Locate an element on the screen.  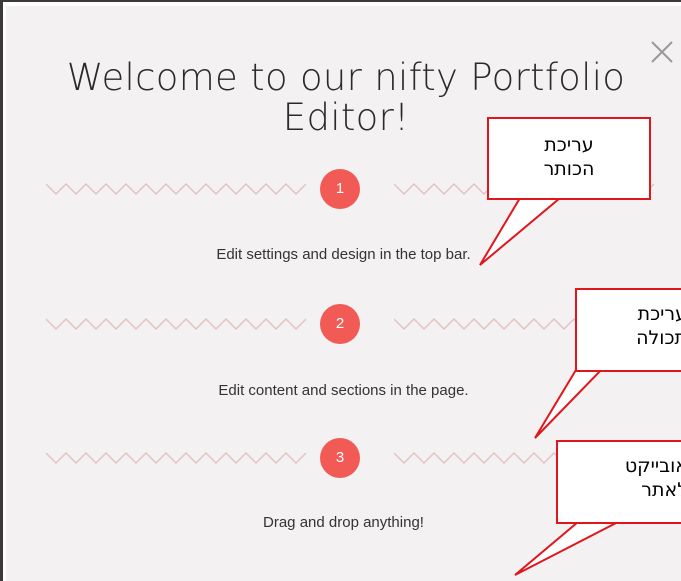
callout-line: אובייקט is located at coordinates (652, 466).